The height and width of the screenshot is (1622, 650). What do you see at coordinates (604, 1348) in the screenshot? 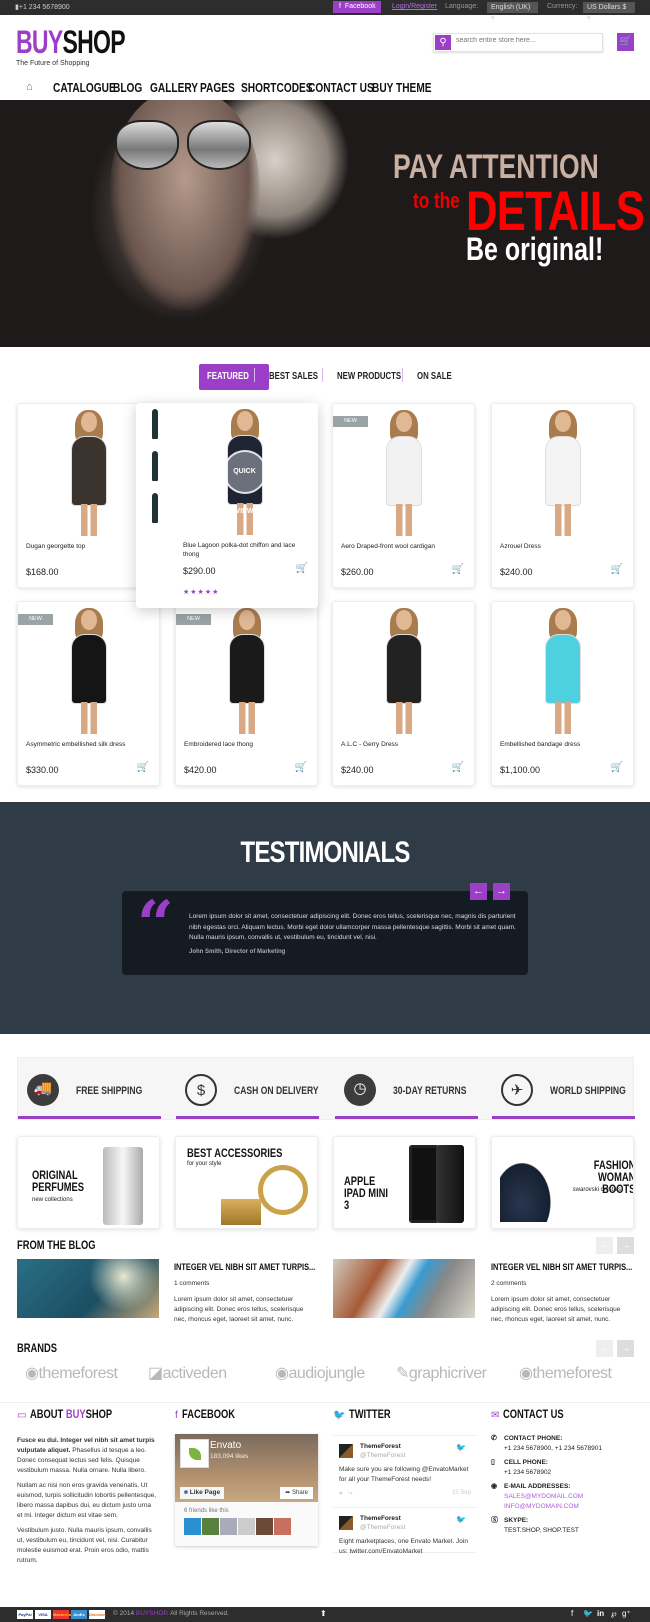
I see `brands-prev-icon: ←` at bounding box center [604, 1348].